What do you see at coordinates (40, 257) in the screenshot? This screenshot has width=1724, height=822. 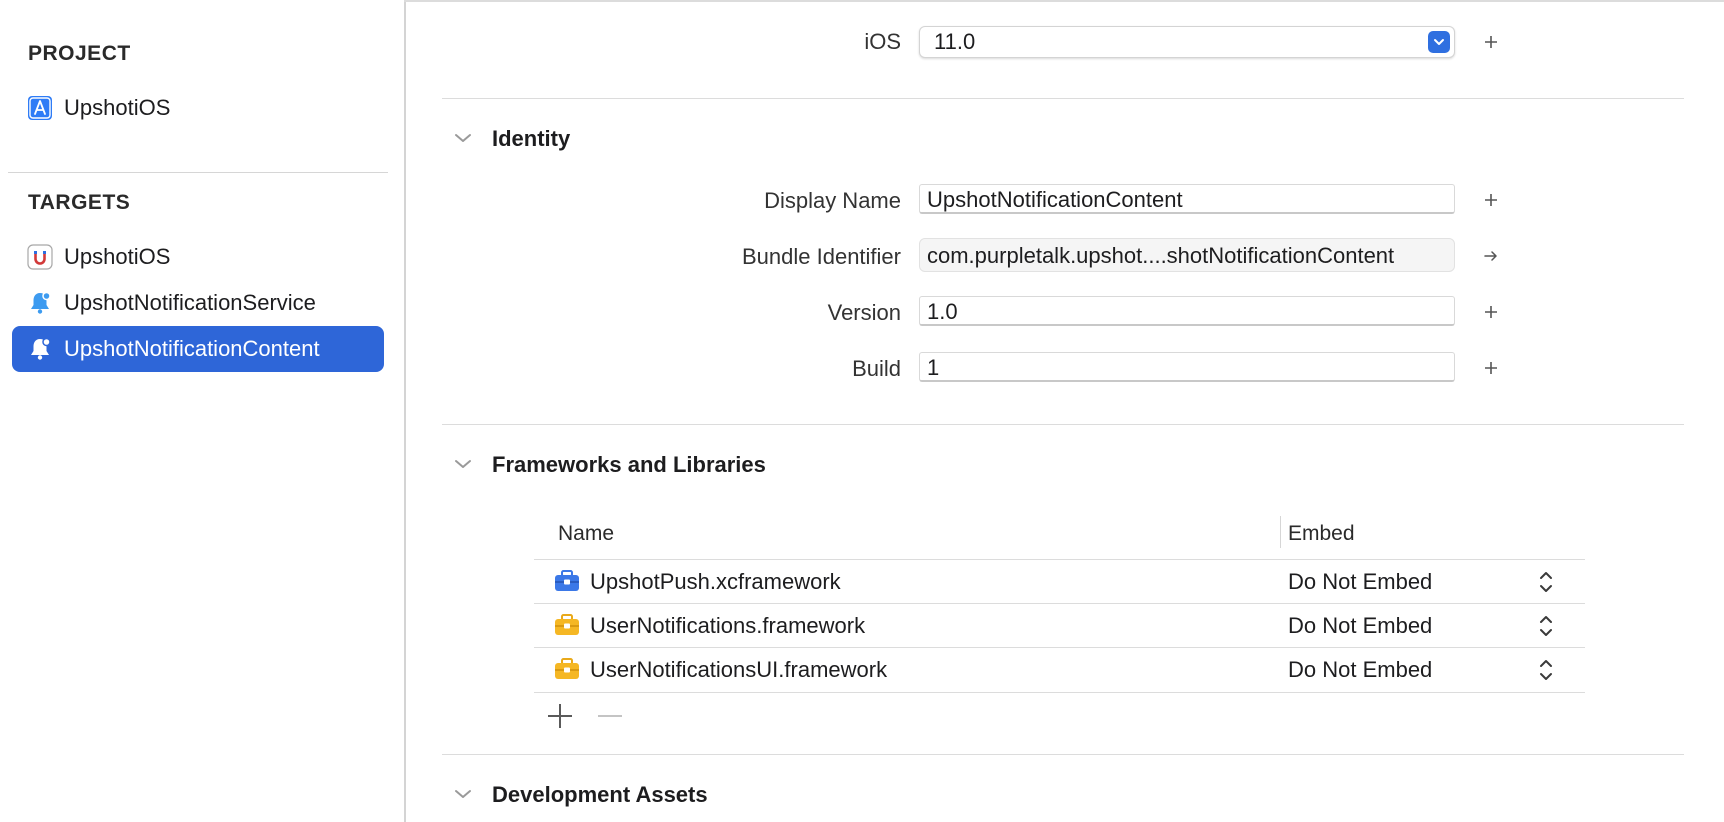 I see `app-target-icon` at bounding box center [40, 257].